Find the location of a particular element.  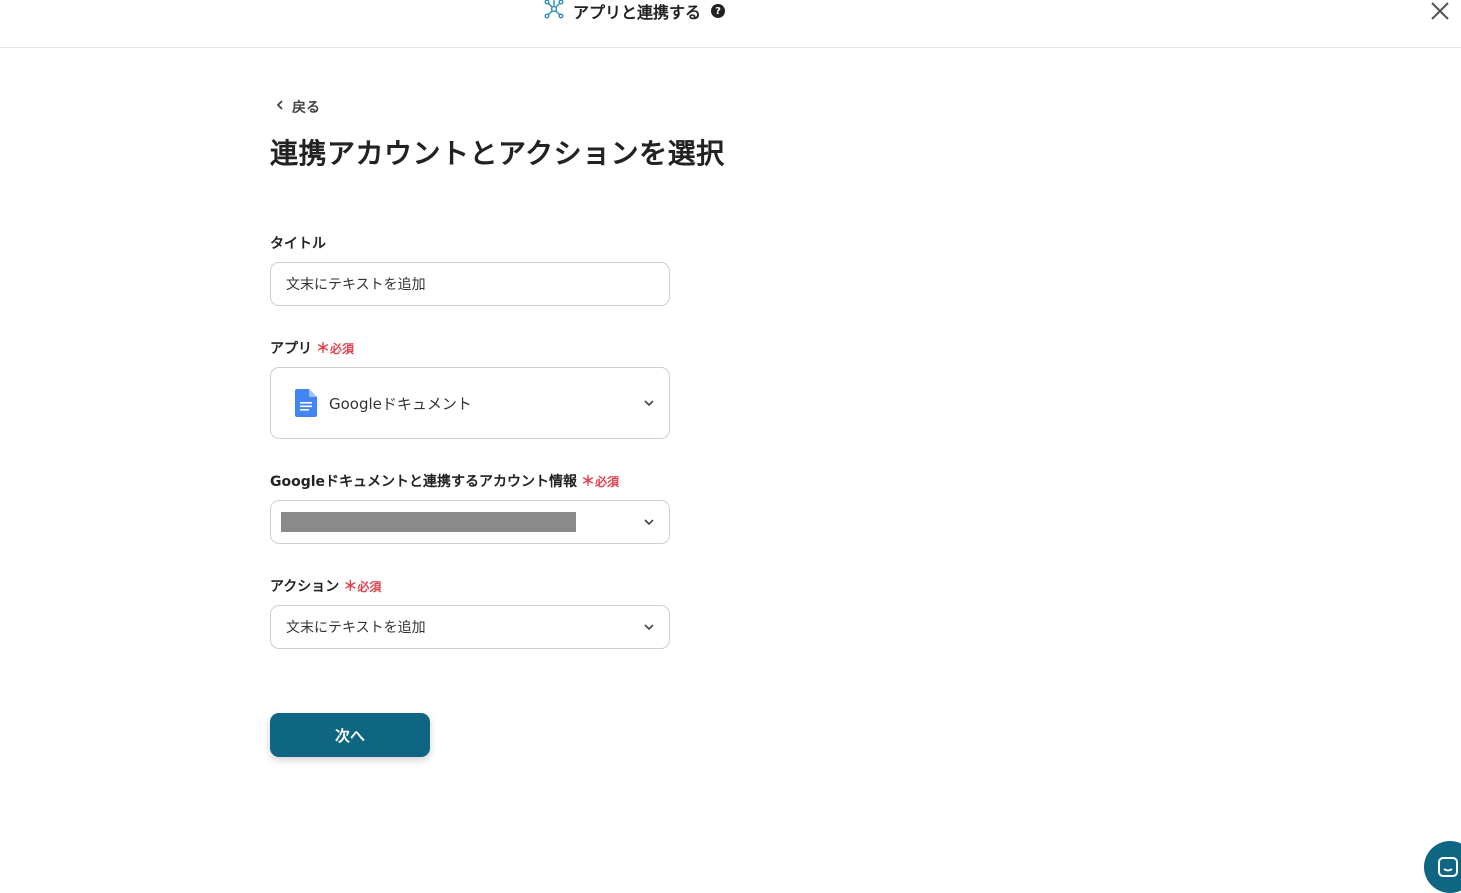

close-button is located at coordinates (1440, 12).